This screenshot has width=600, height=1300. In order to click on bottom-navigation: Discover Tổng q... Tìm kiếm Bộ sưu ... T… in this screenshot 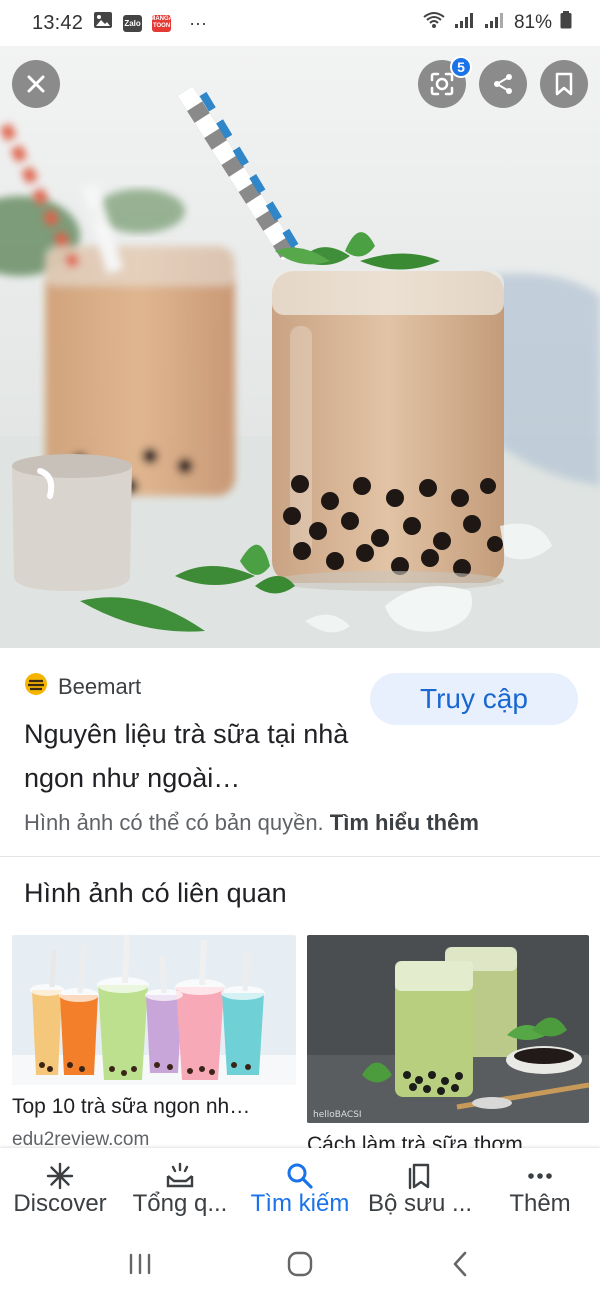, I will do `click(300, 1190)`.